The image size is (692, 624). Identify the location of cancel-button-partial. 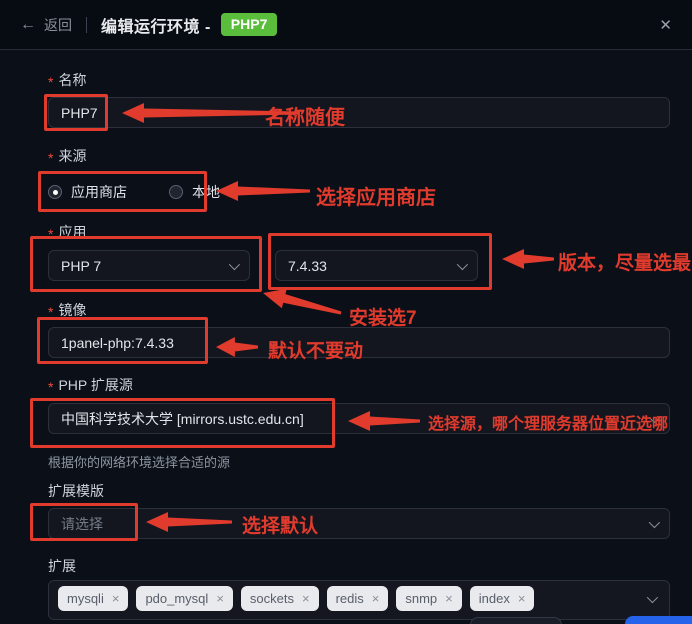
(516, 620).